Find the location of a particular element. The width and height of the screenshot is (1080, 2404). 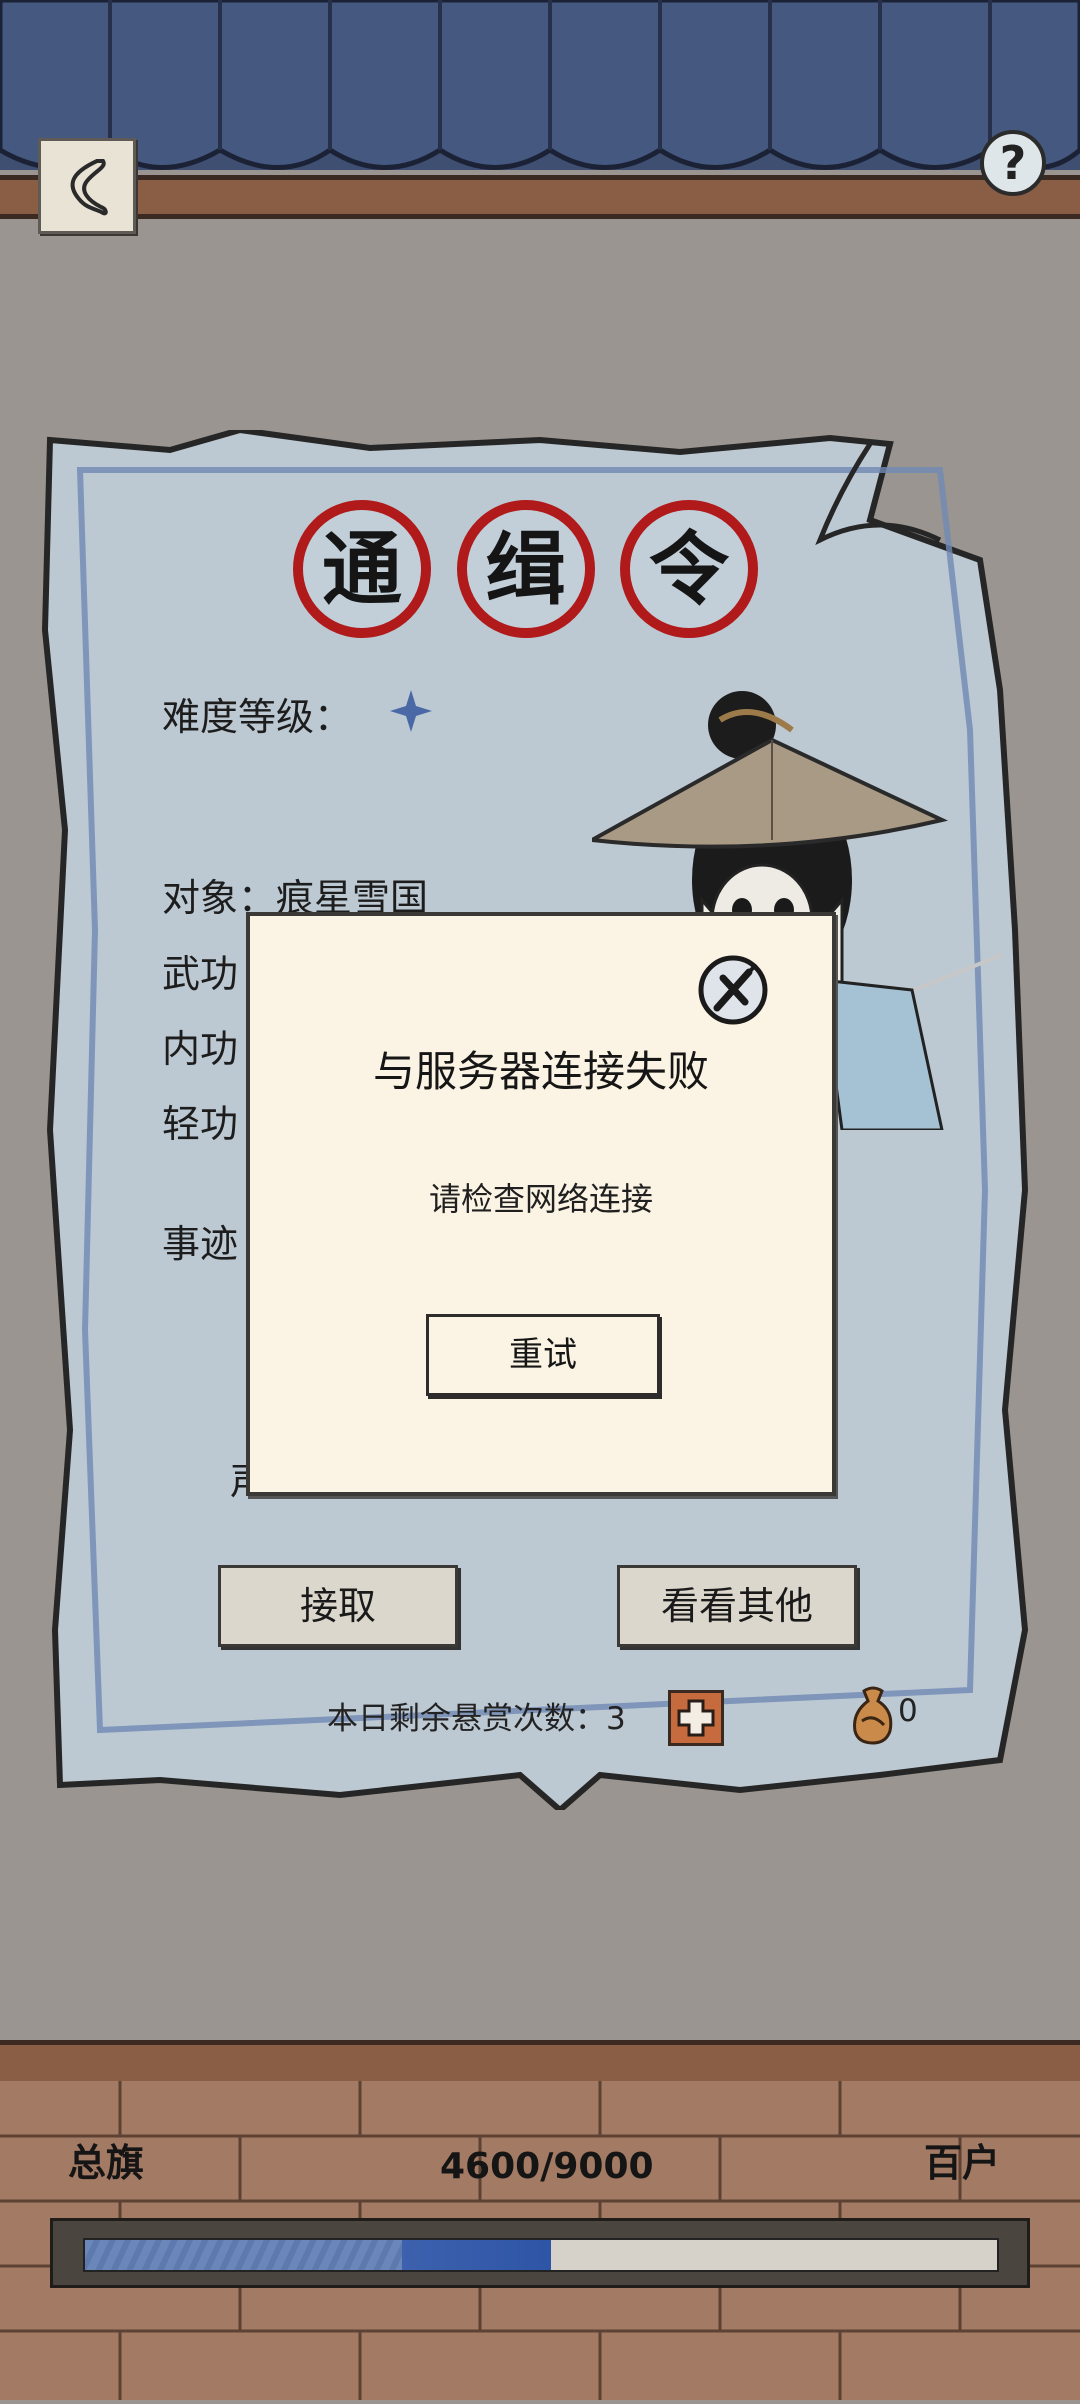

close-button is located at coordinates (733, 990).